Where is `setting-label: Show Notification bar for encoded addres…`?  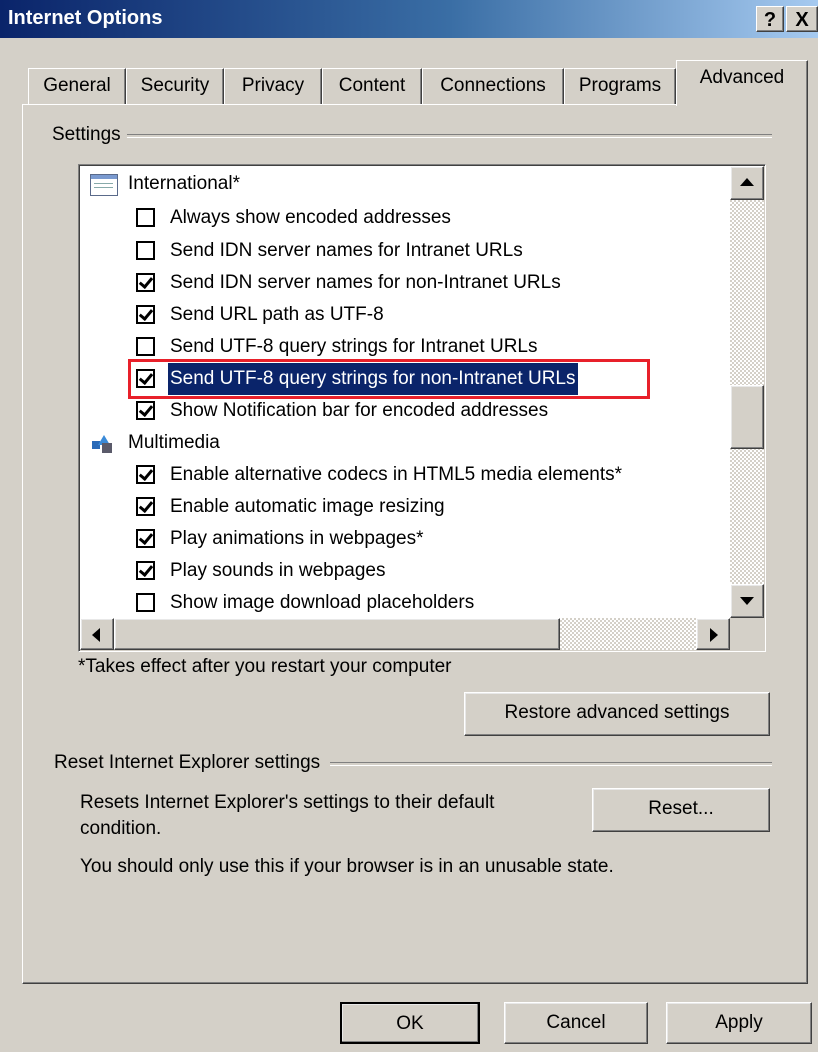 setting-label: Show Notification bar for encoded addres… is located at coordinates (359, 410).